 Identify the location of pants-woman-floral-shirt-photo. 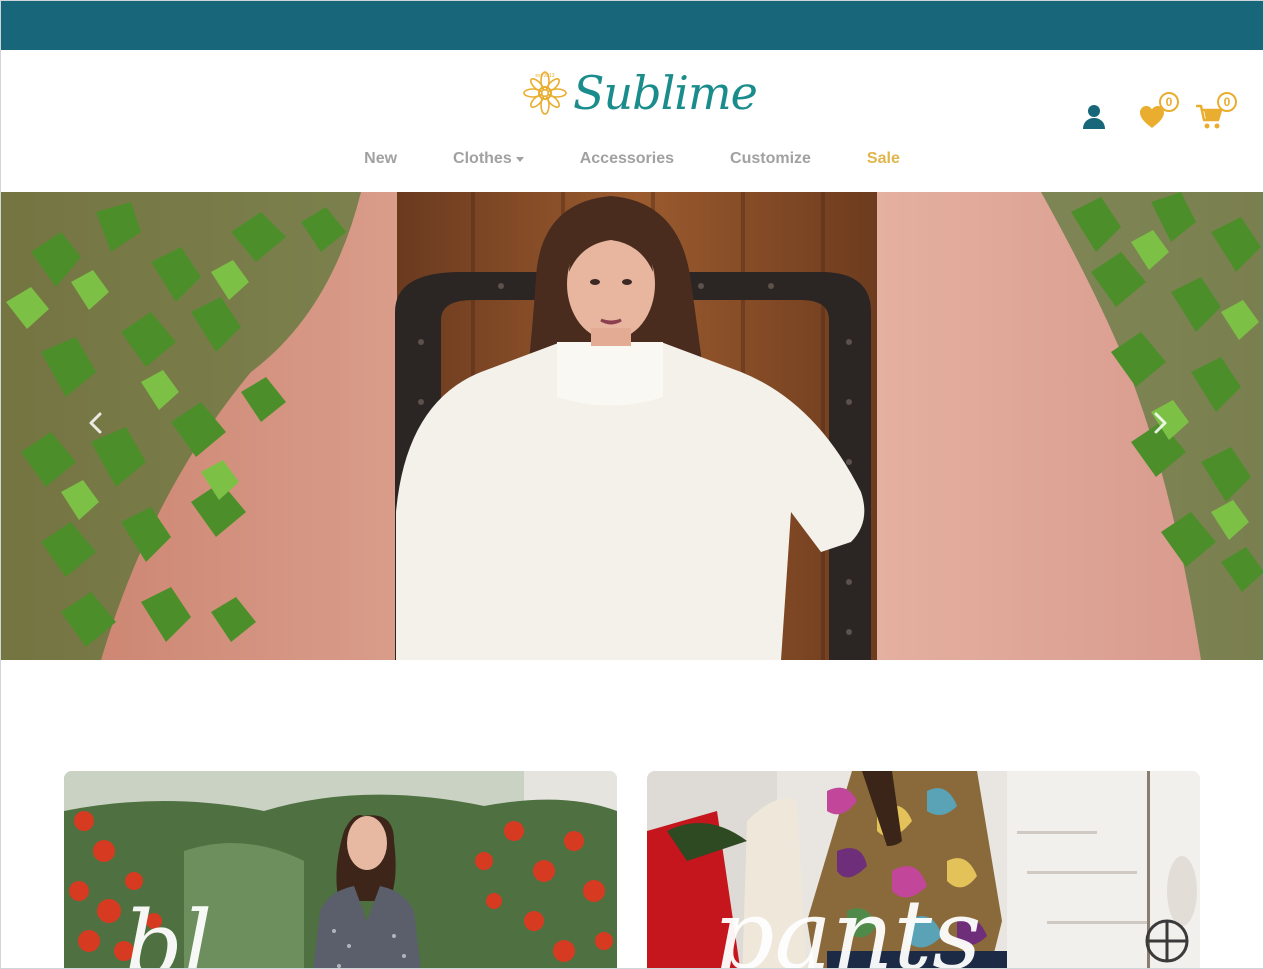
(923, 869).